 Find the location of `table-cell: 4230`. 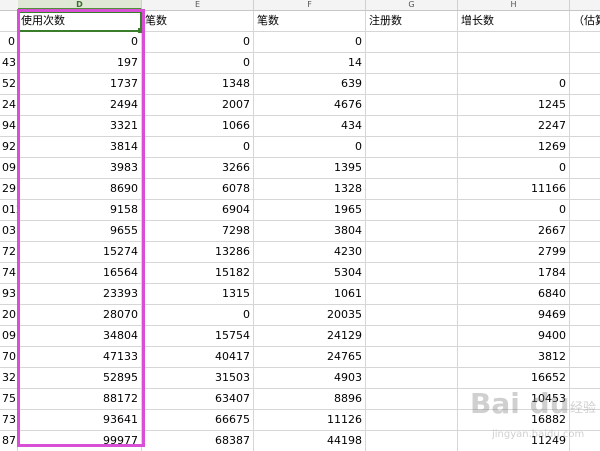

table-cell: 4230 is located at coordinates (310, 252).